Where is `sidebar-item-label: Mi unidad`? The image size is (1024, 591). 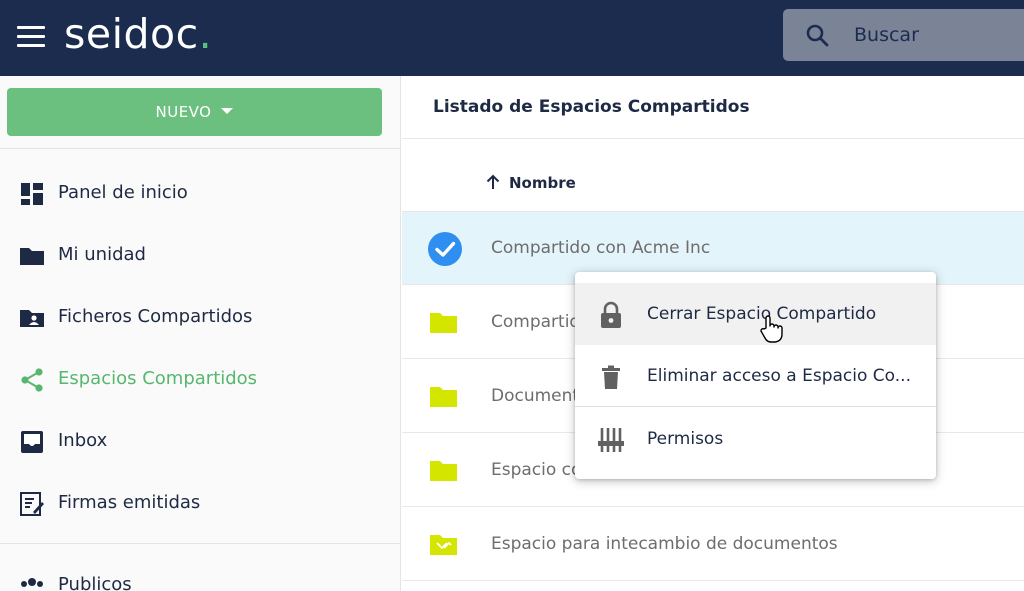
sidebar-item-label: Mi unidad is located at coordinates (102, 254).